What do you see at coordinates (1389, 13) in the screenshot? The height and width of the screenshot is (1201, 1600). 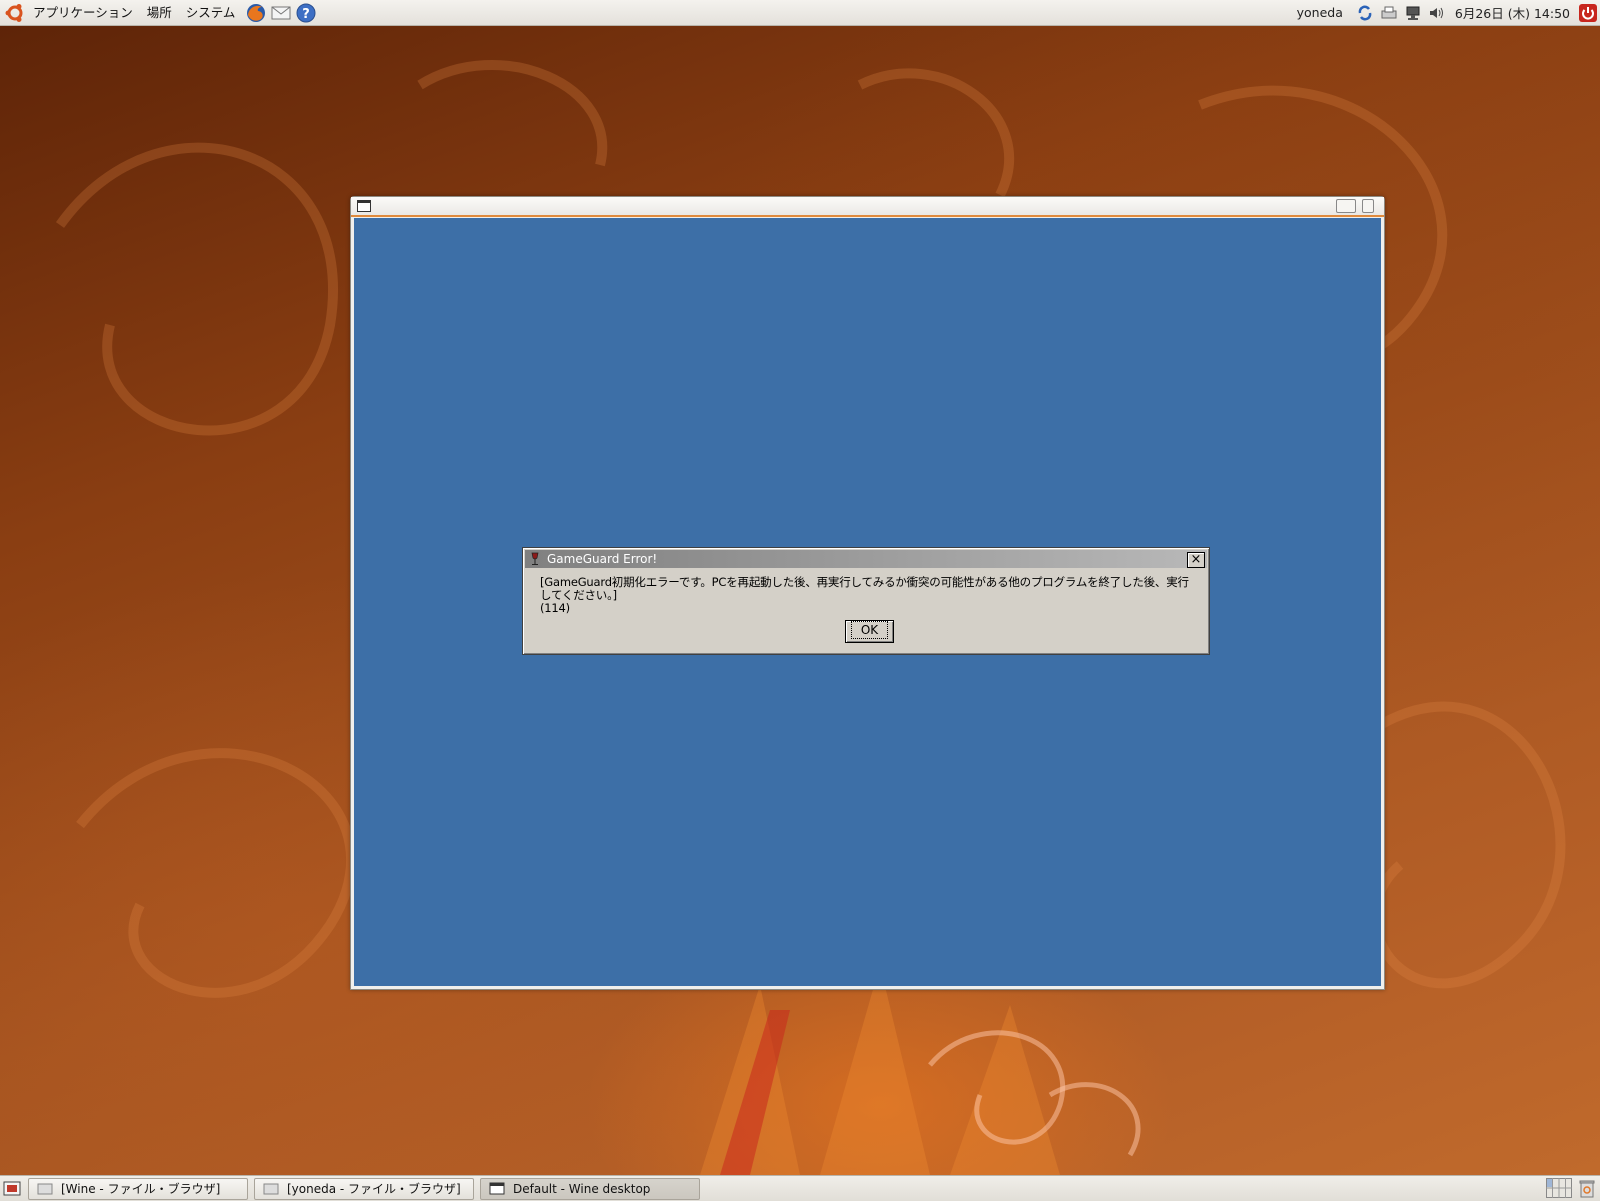 I see `printer-icon` at bounding box center [1389, 13].